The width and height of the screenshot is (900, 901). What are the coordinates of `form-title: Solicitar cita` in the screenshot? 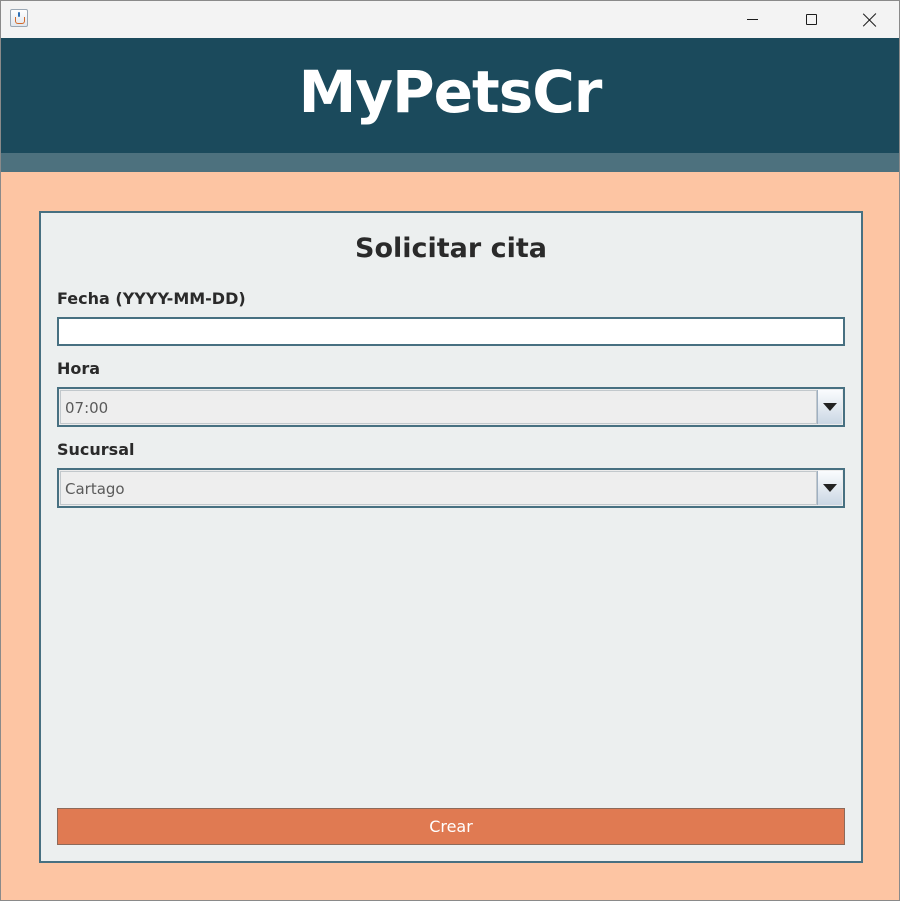 It's located at (451, 248).